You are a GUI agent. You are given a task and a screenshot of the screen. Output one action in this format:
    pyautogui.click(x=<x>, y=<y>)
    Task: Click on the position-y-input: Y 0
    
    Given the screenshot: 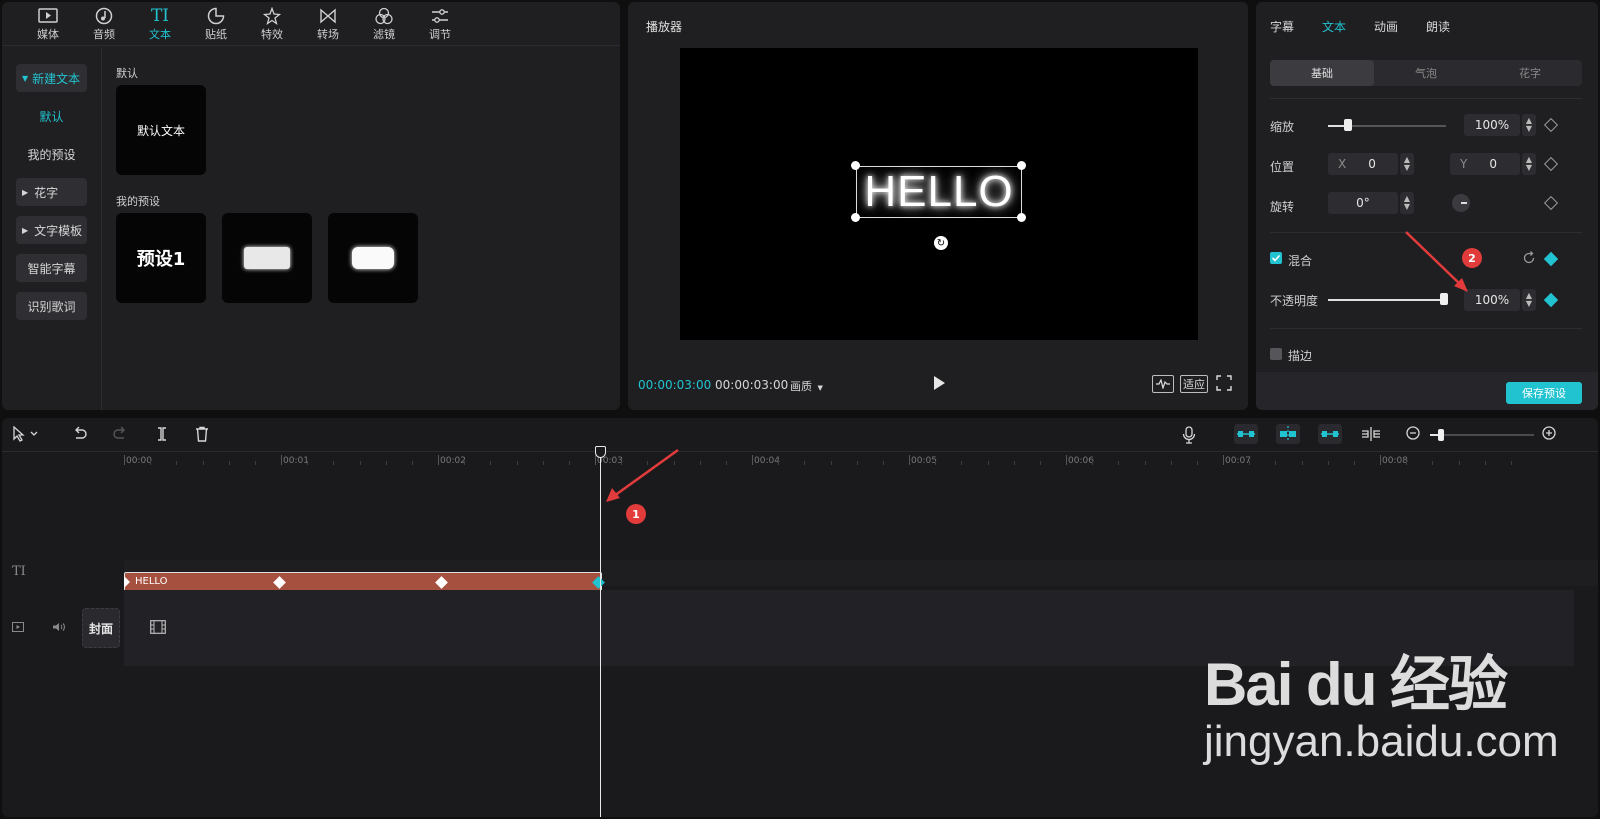 What is the action you would take?
    pyautogui.click(x=1485, y=164)
    